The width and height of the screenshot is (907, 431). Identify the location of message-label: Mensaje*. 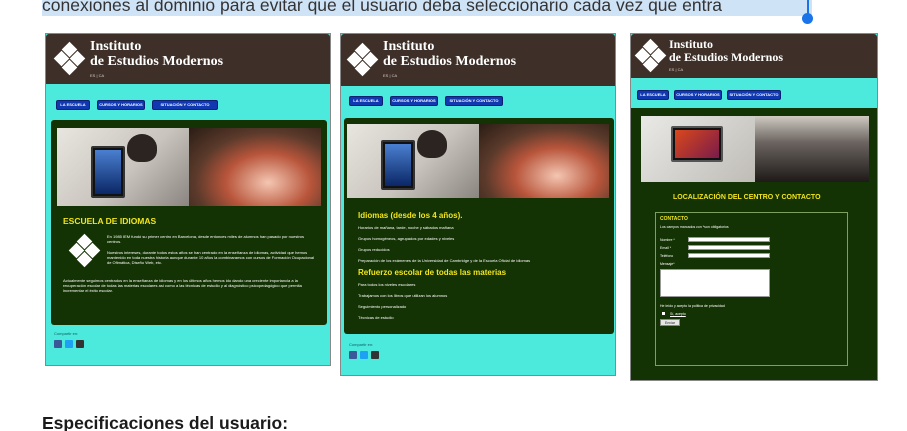
(667, 264).